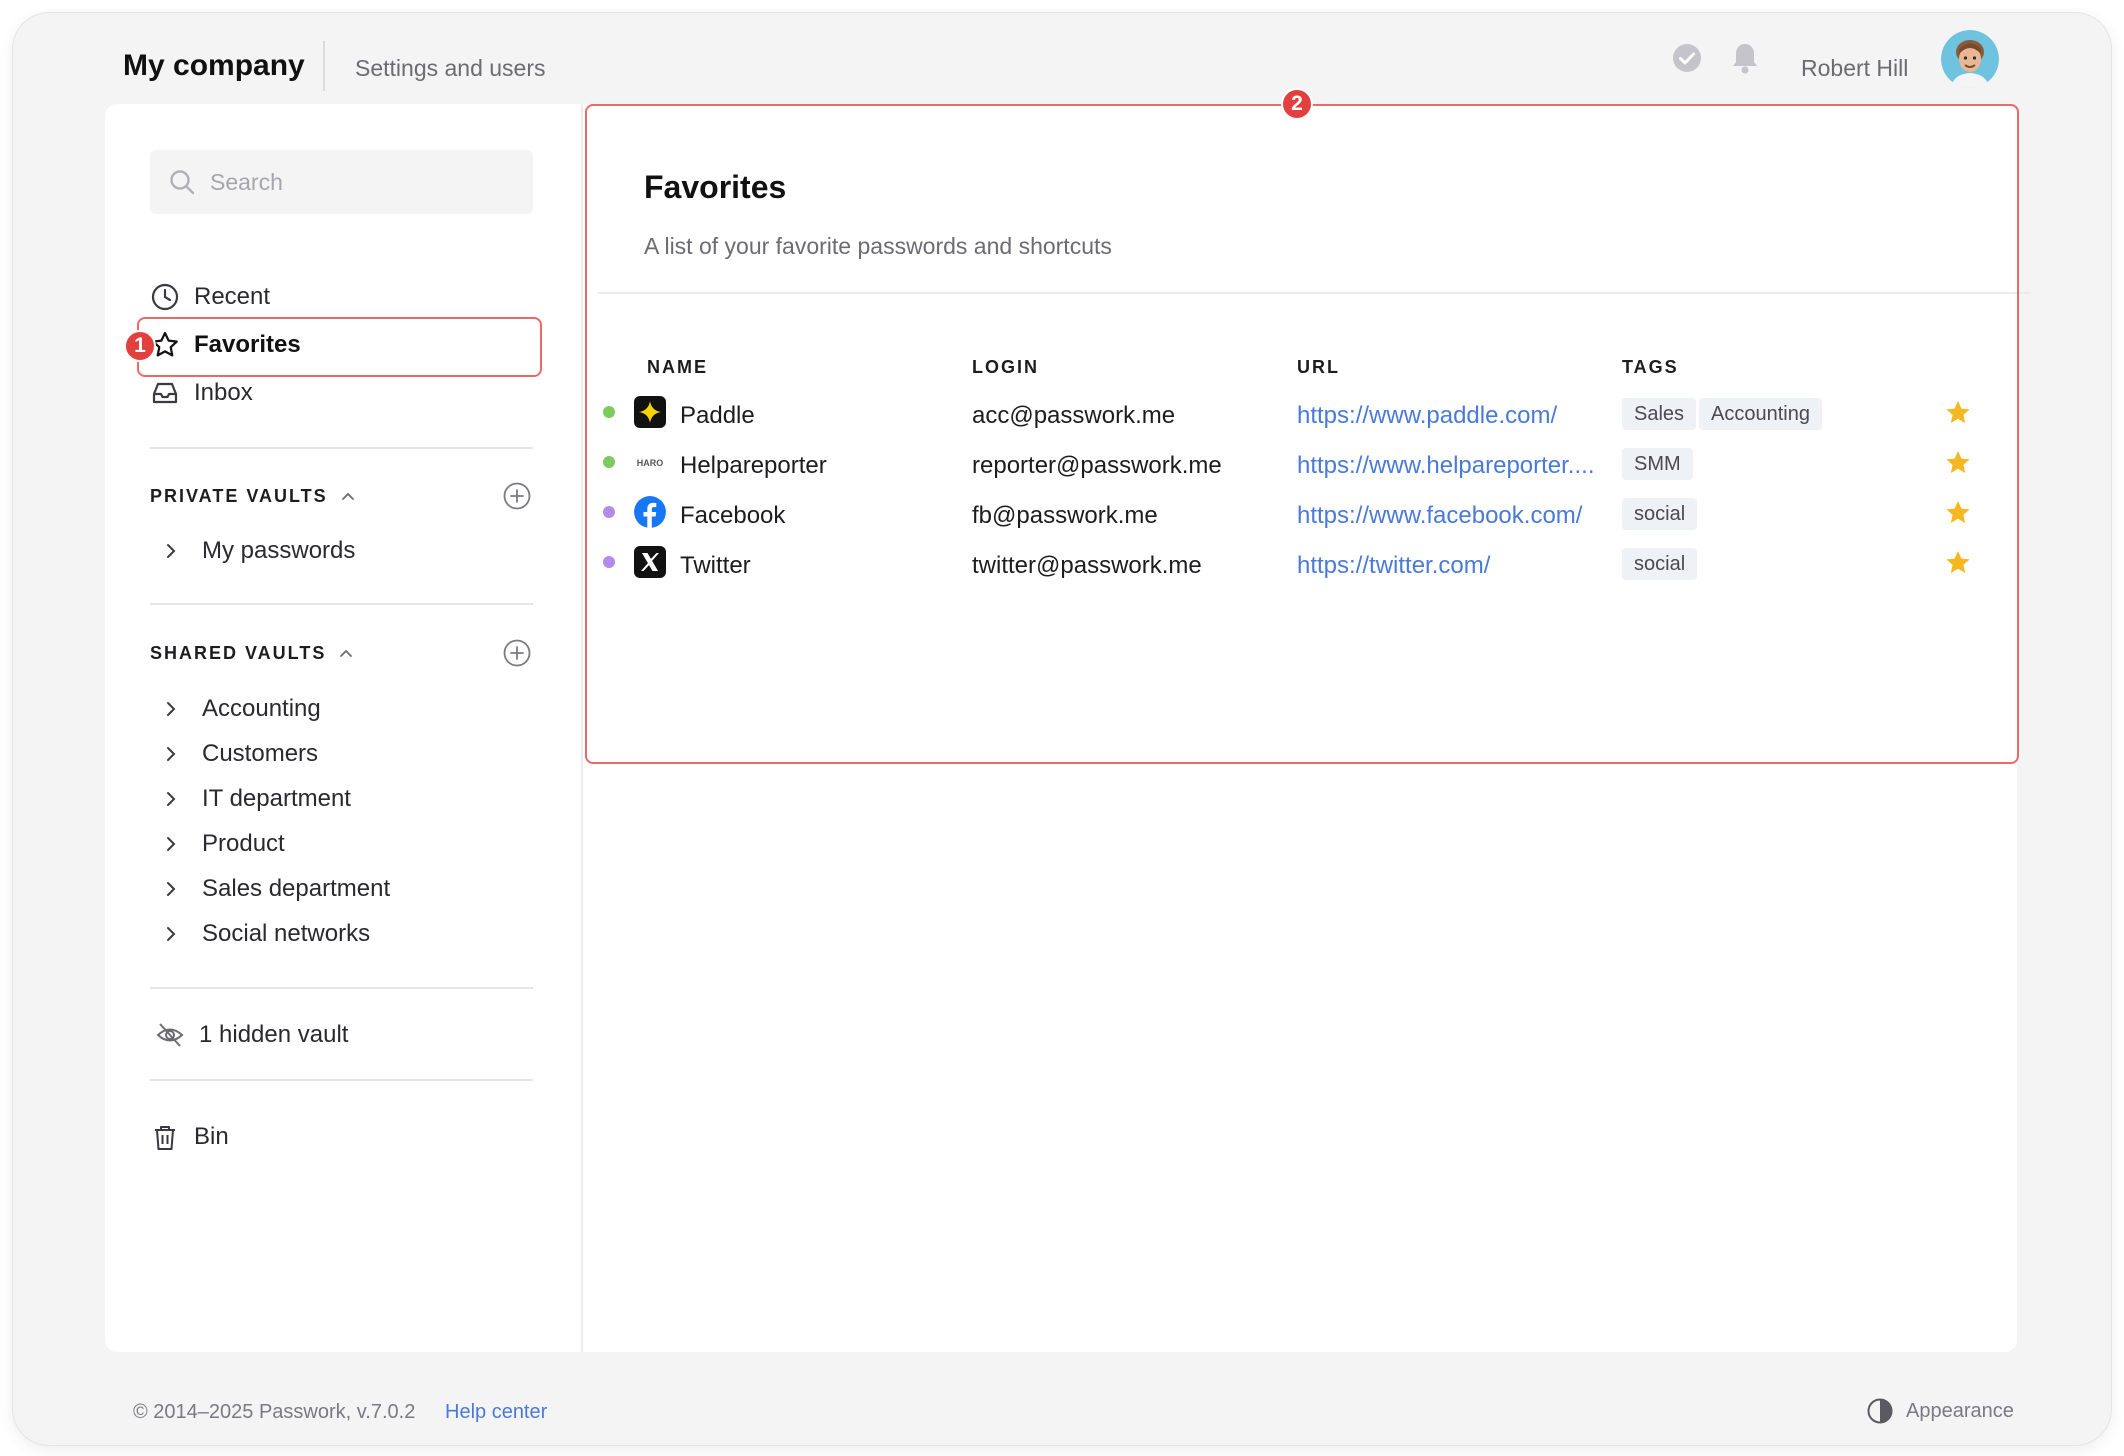  What do you see at coordinates (1970, 59) in the screenshot?
I see `avatar` at bounding box center [1970, 59].